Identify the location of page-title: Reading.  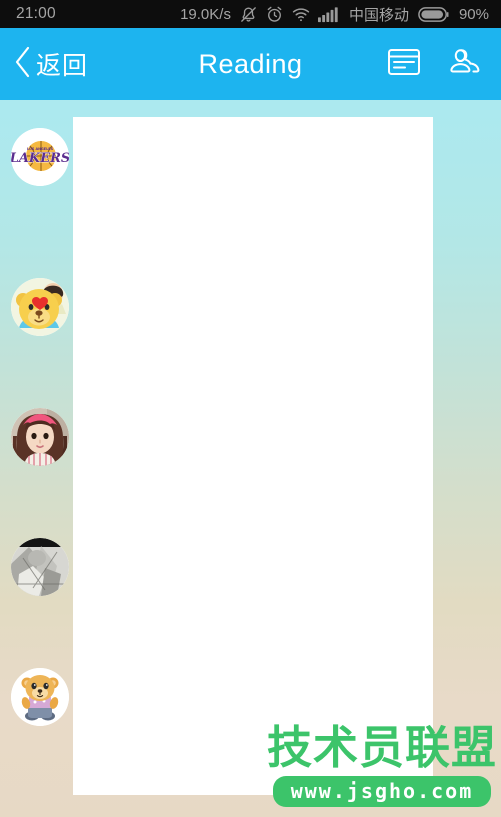
(250, 63).